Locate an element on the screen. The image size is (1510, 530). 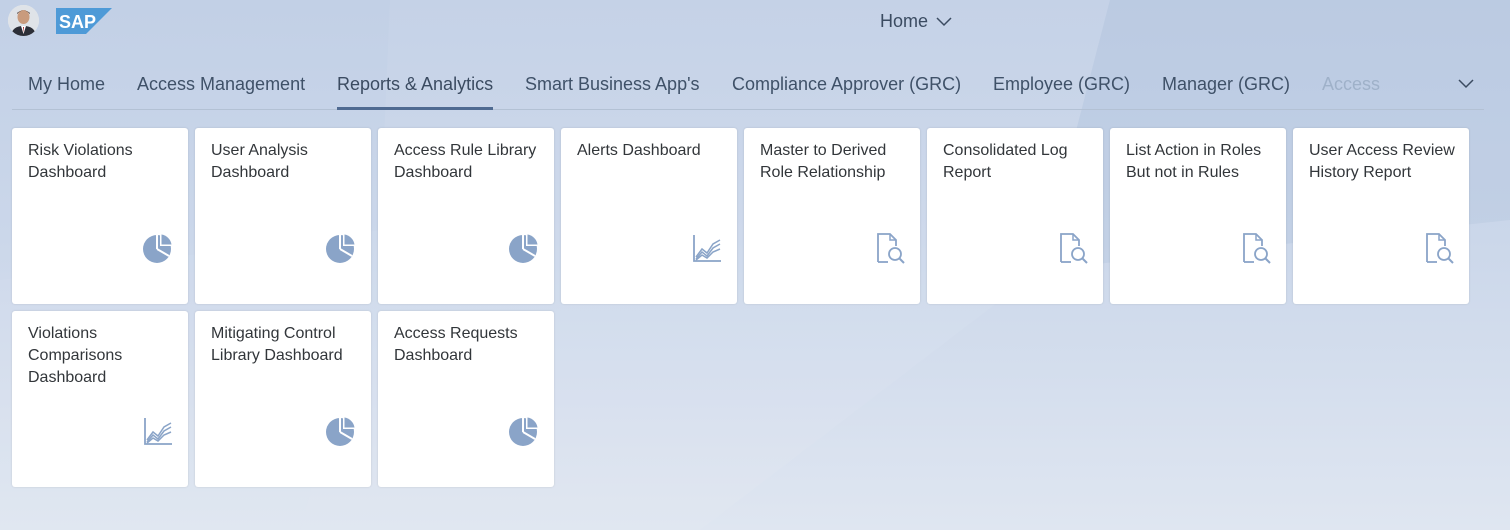
tab-employee: Employee (GRC) is located at coordinates (1061, 92).